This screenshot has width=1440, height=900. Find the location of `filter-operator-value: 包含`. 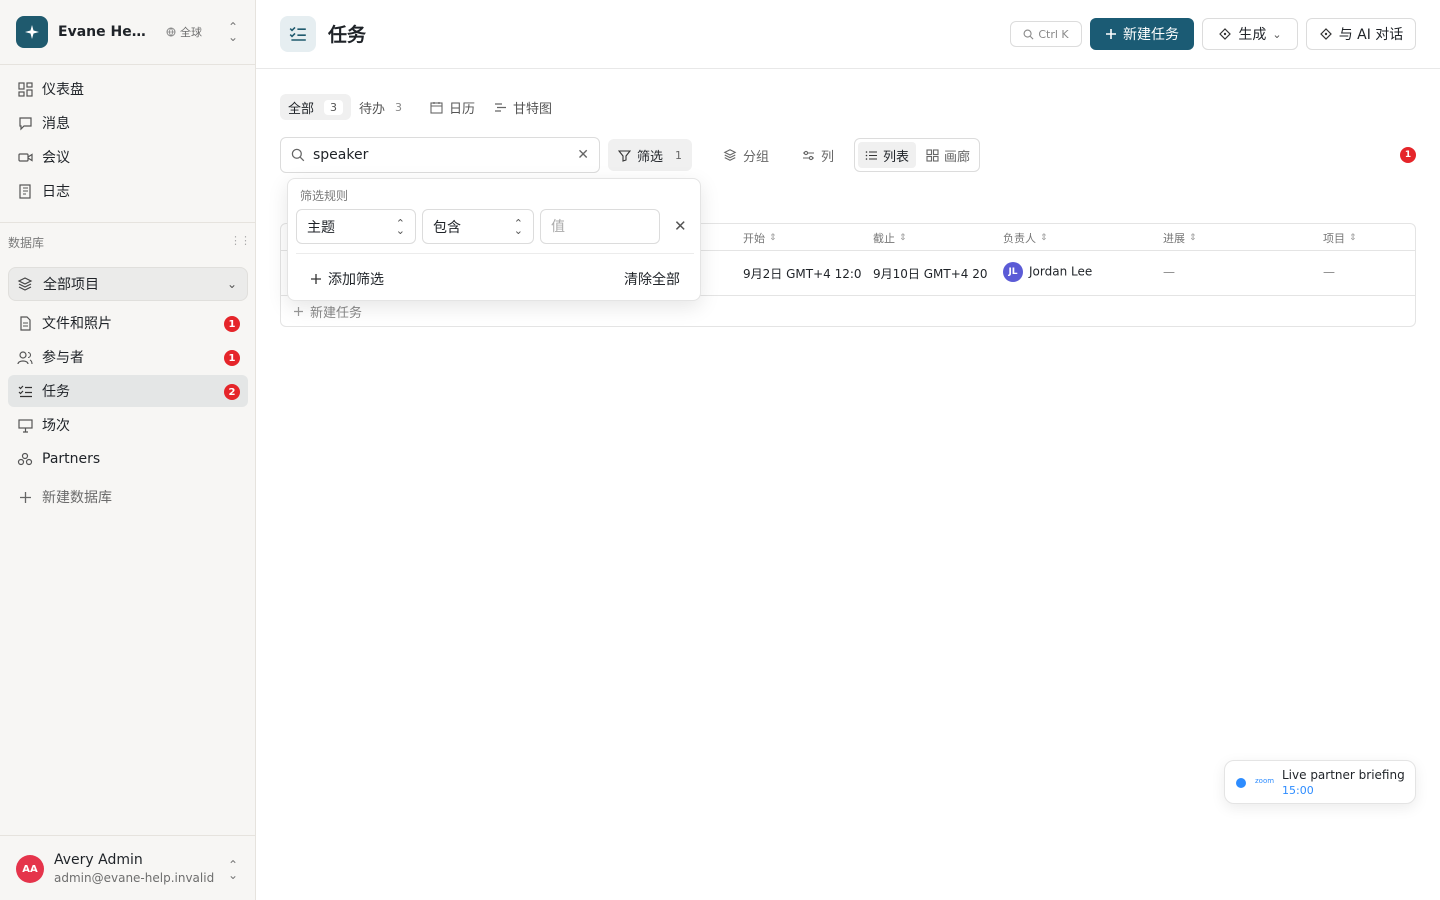

filter-operator-value: 包含 is located at coordinates (447, 227).